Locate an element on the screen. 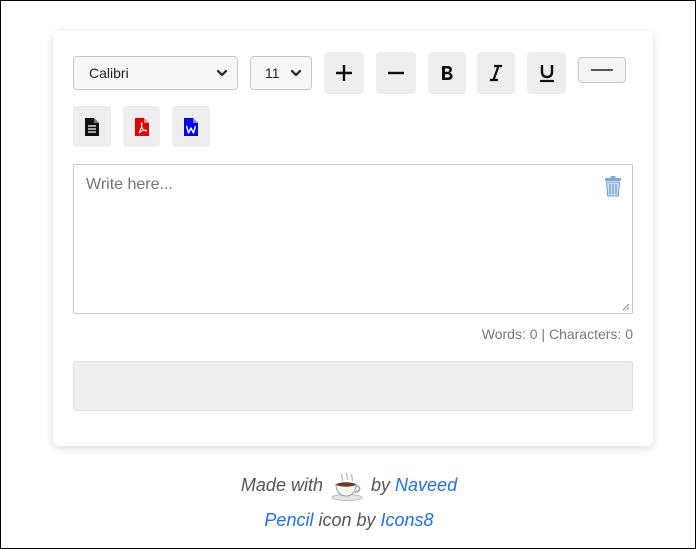 This screenshot has width=696, height=549. underline-button is located at coordinates (546, 73).